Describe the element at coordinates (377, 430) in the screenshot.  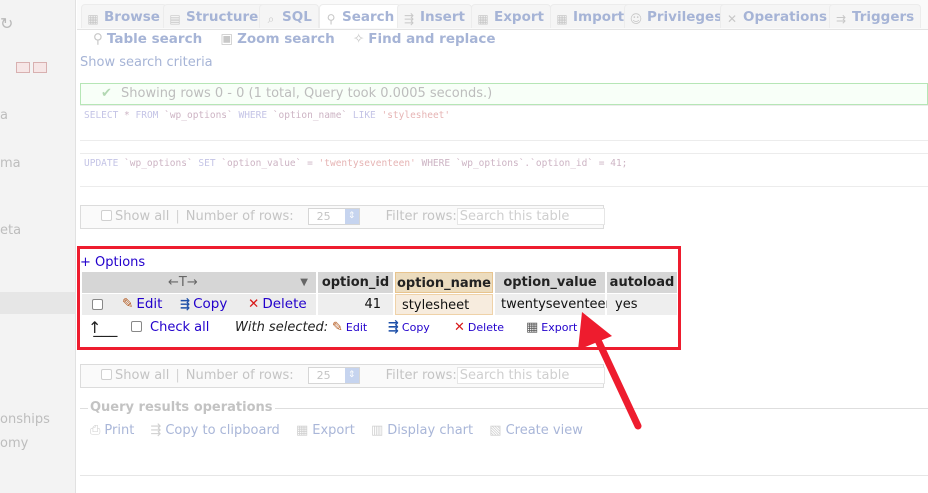
I see `chart-icon: ▥` at that location.